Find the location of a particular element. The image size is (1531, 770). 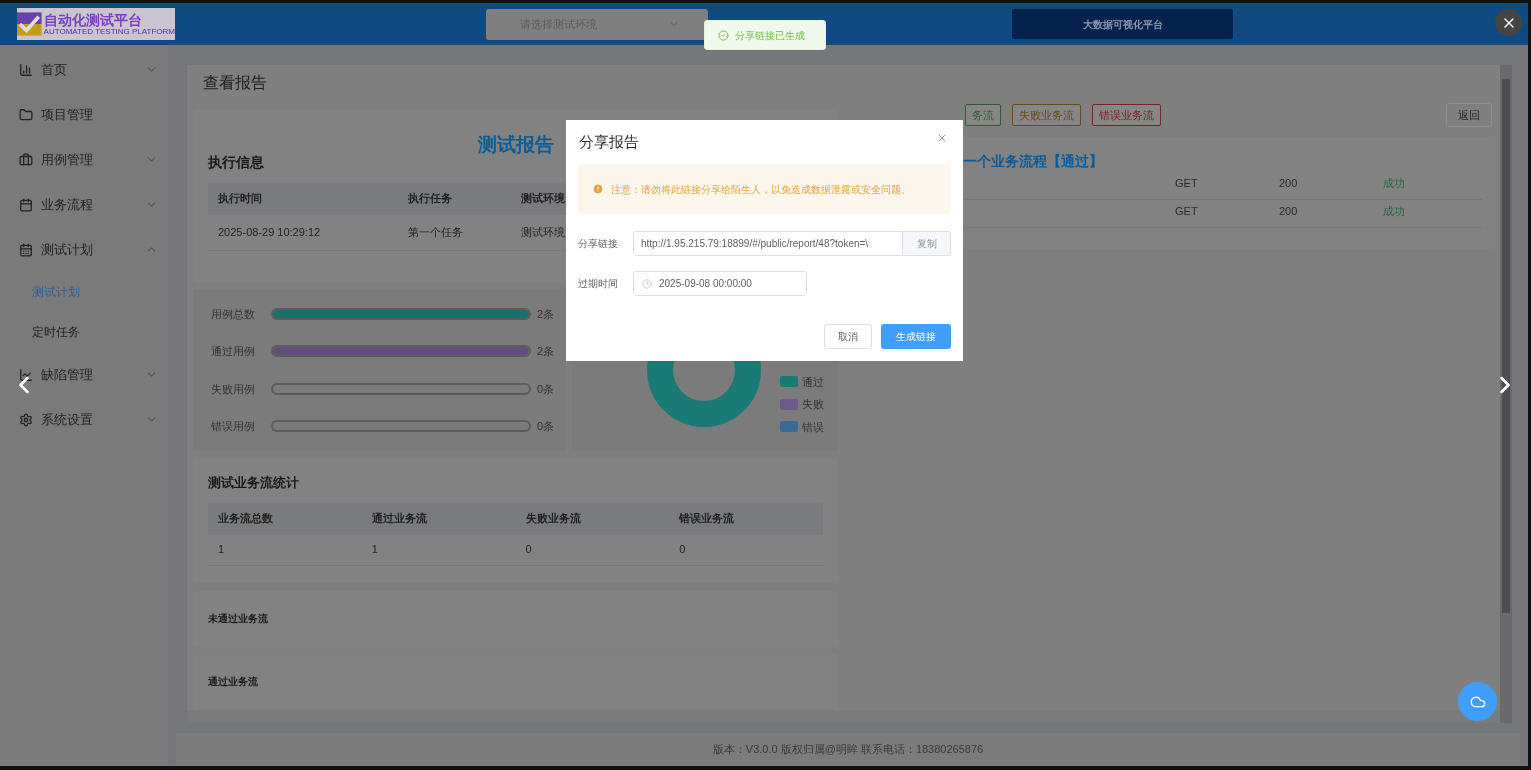

bigdata-platform-button: 大数据可视化平台 is located at coordinates (1122, 24).